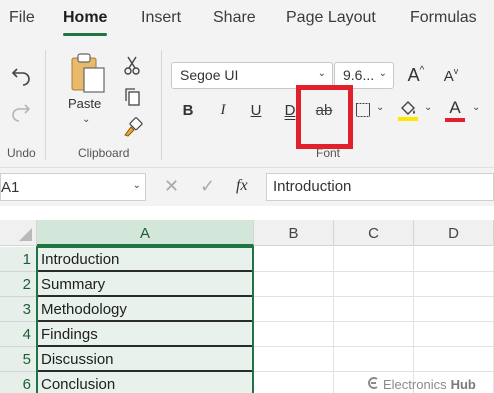 Image resolution: width=494 pixels, height=393 pixels. I want to click on cell-c3, so click(374, 309).